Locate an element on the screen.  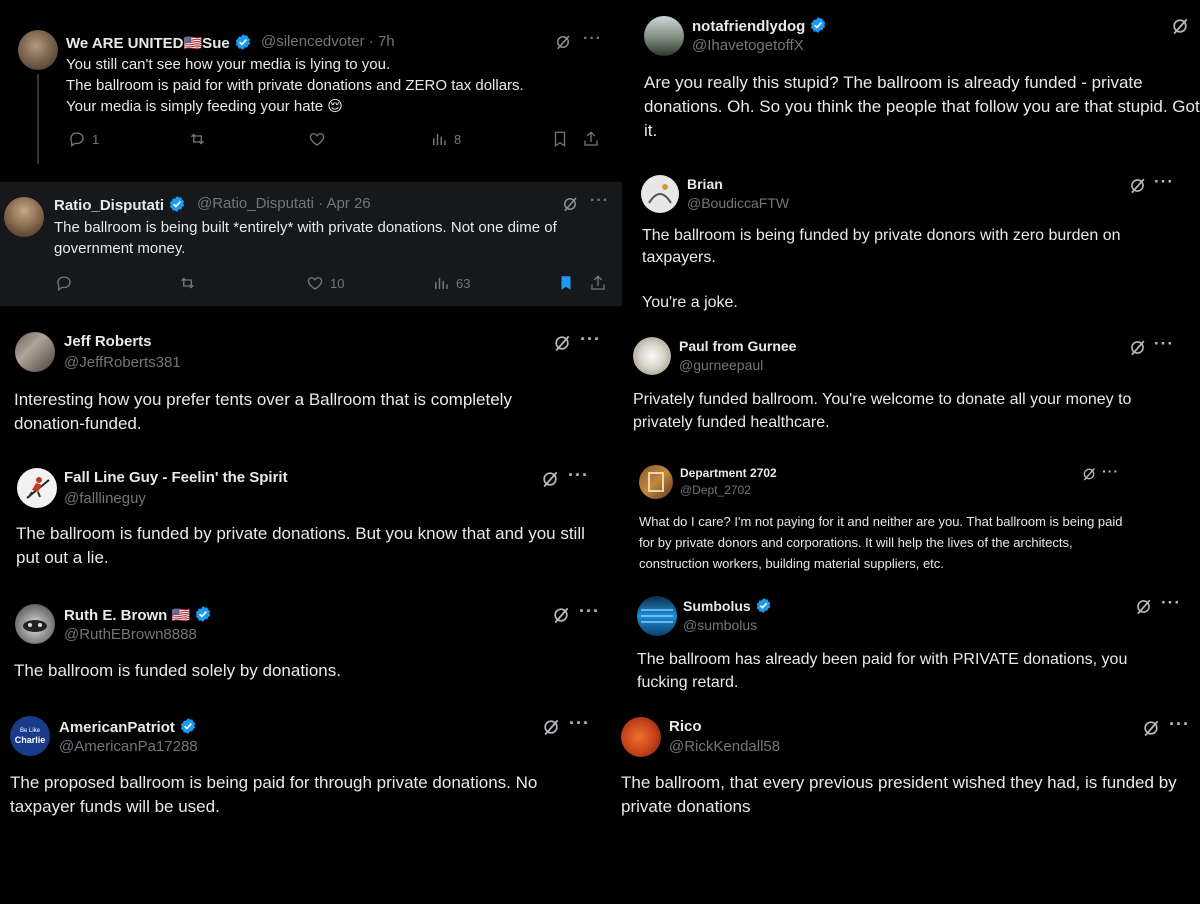
author-handle: @silencedvoter · 7h is located at coordinates (328, 41).